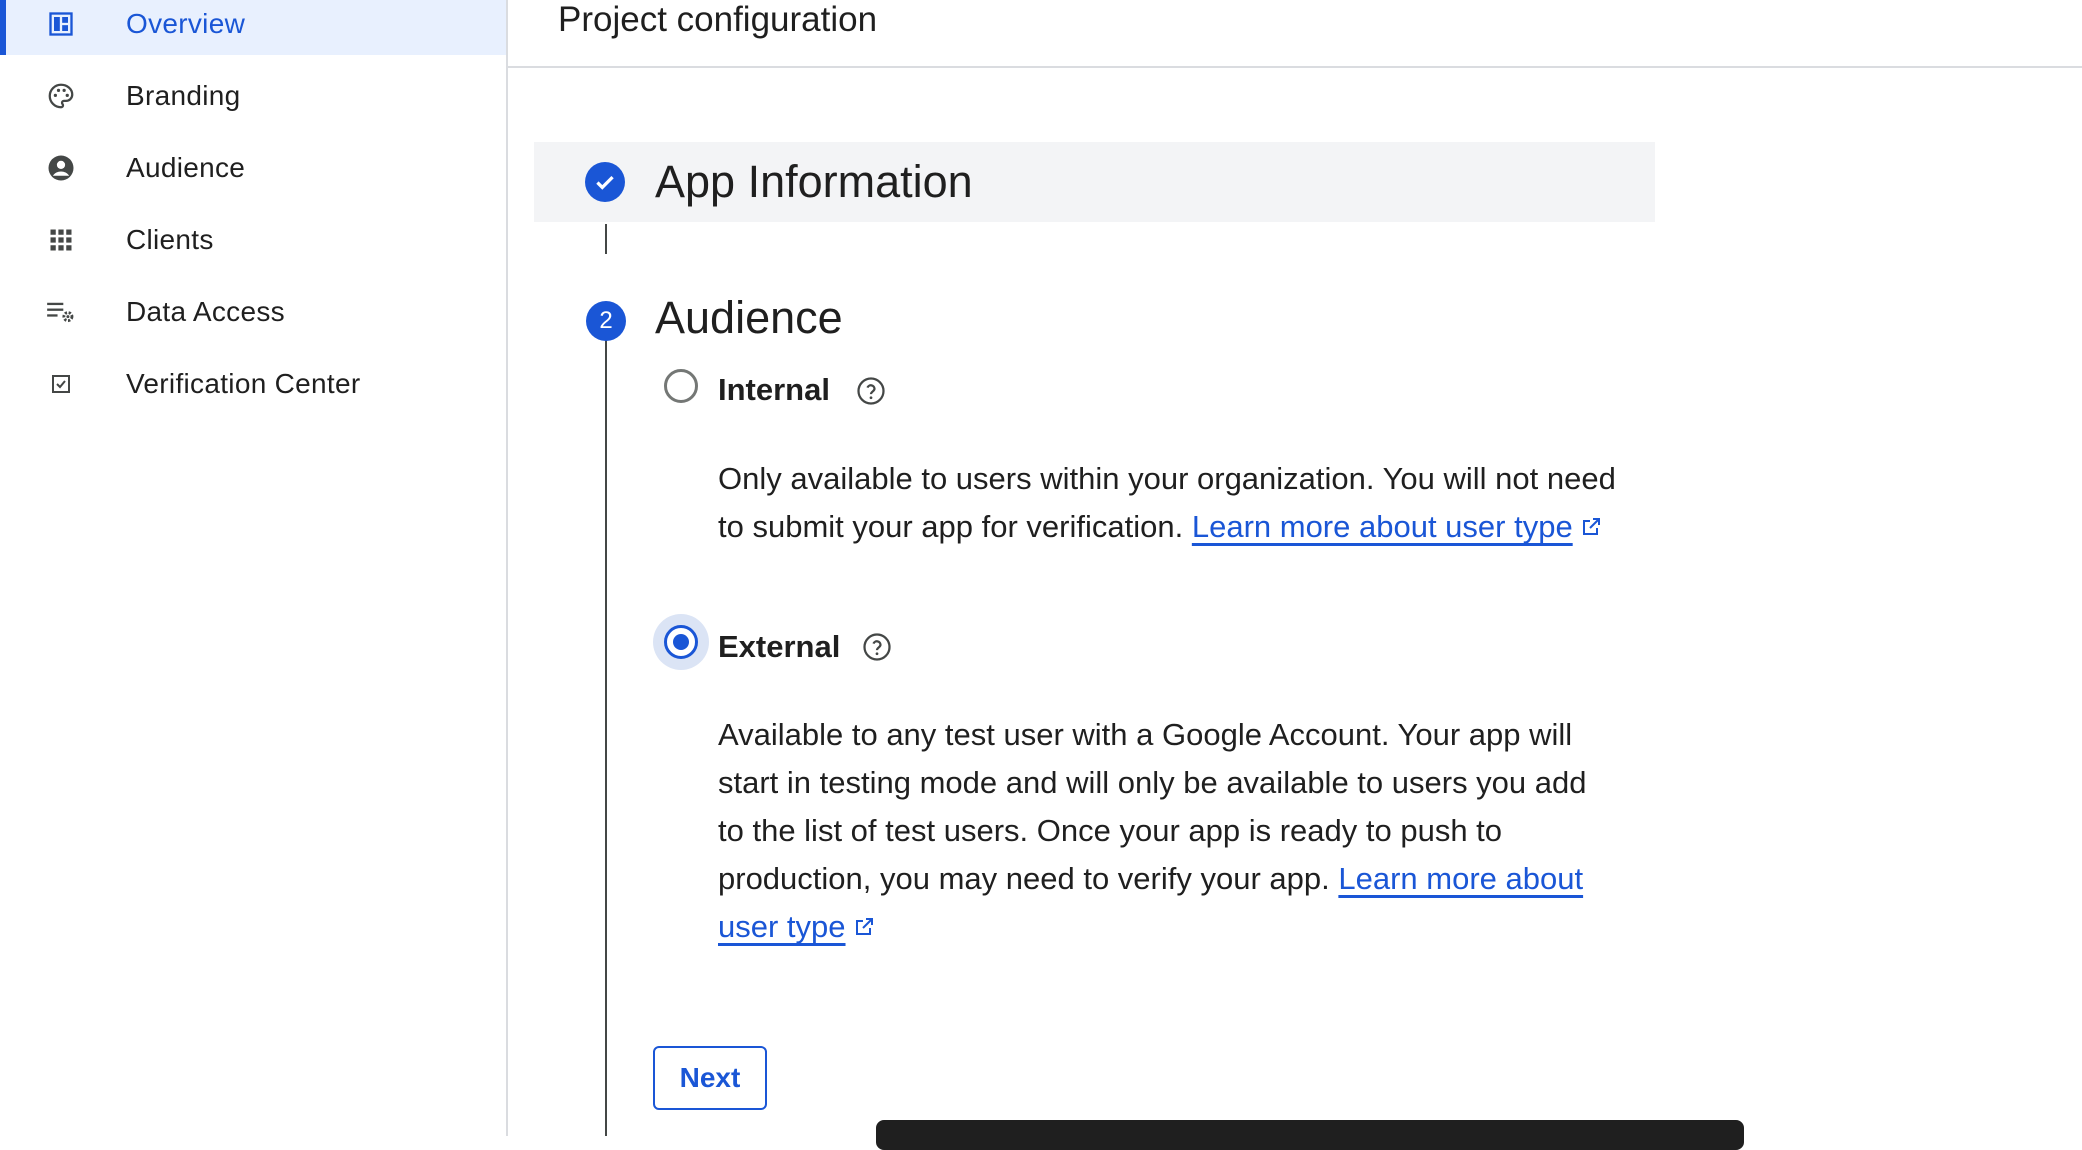 Image resolution: width=2082 pixels, height=1150 pixels. What do you see at coordinates (1382, 526) in the screenshot?
I see `link-text: Learn more about user type` at bounding box center [1382, 526].